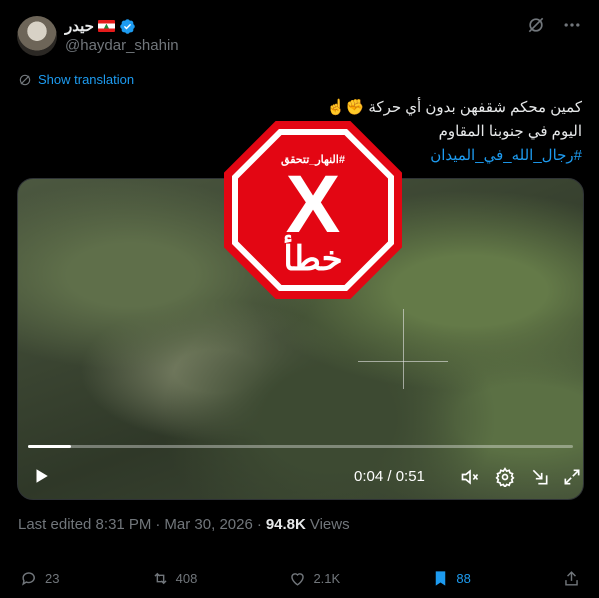  Describe the element at coordinates (160, 578) in the screenshot. I see `repost-icon` at that location.